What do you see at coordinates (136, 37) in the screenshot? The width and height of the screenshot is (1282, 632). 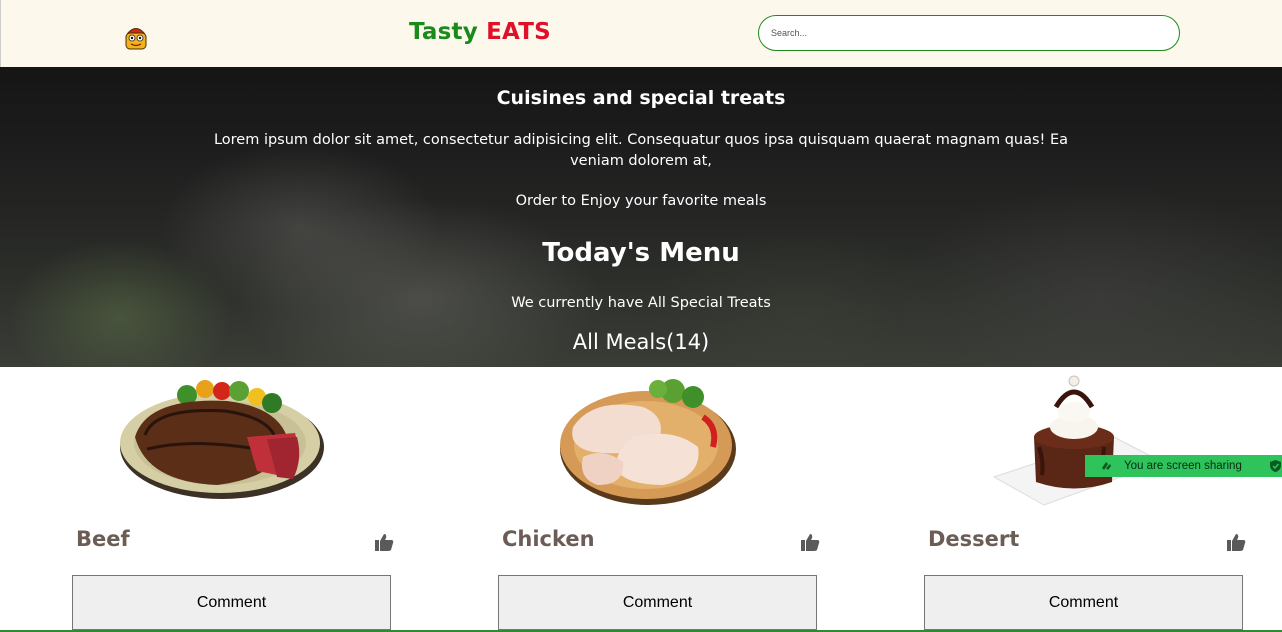 I see `mascot-logo-icon` at bounding box center [136, 37].